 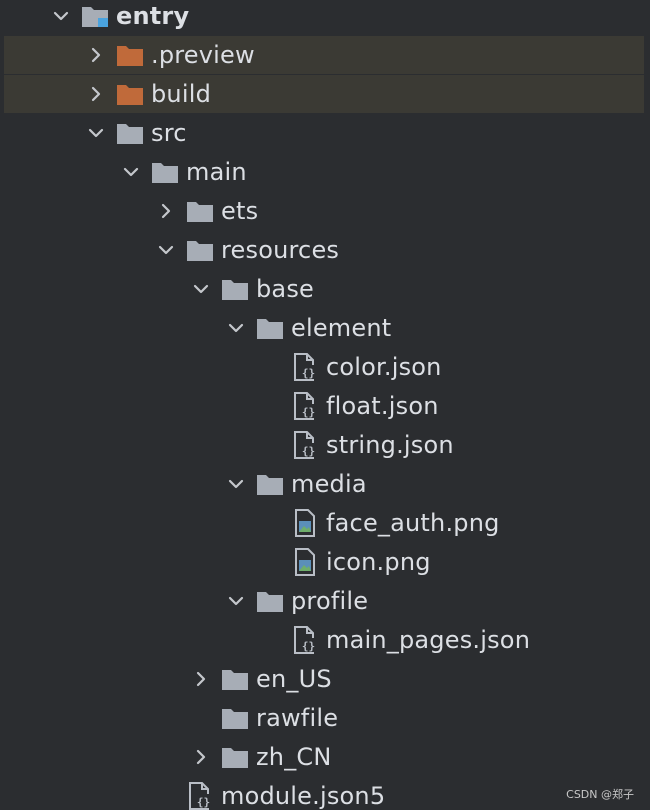 I want to click on tree-item-label: main, so click(x=216, y=172).